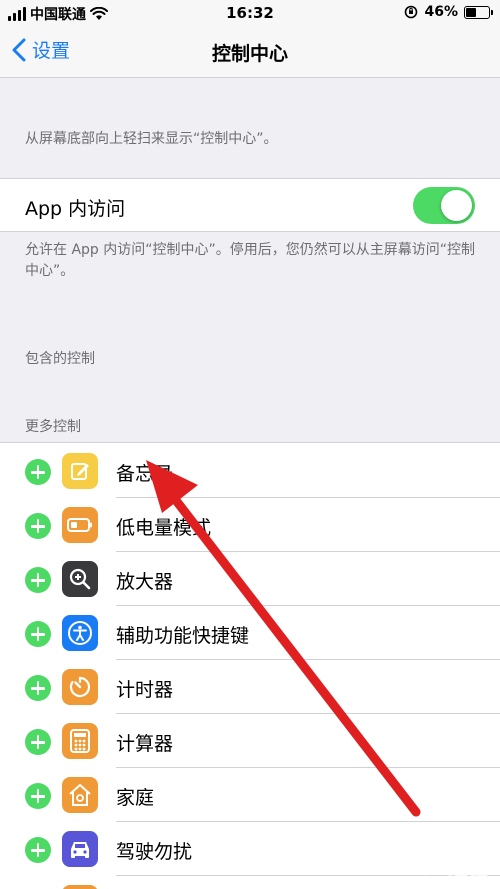  I want to click on app-access-toggle, so click(444, 205).